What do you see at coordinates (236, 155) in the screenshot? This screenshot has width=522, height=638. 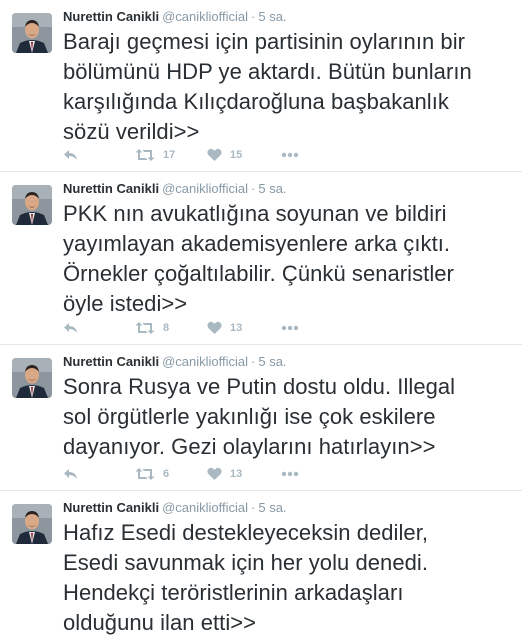 I see `like-count: 15` at bounding box center [236, 155].